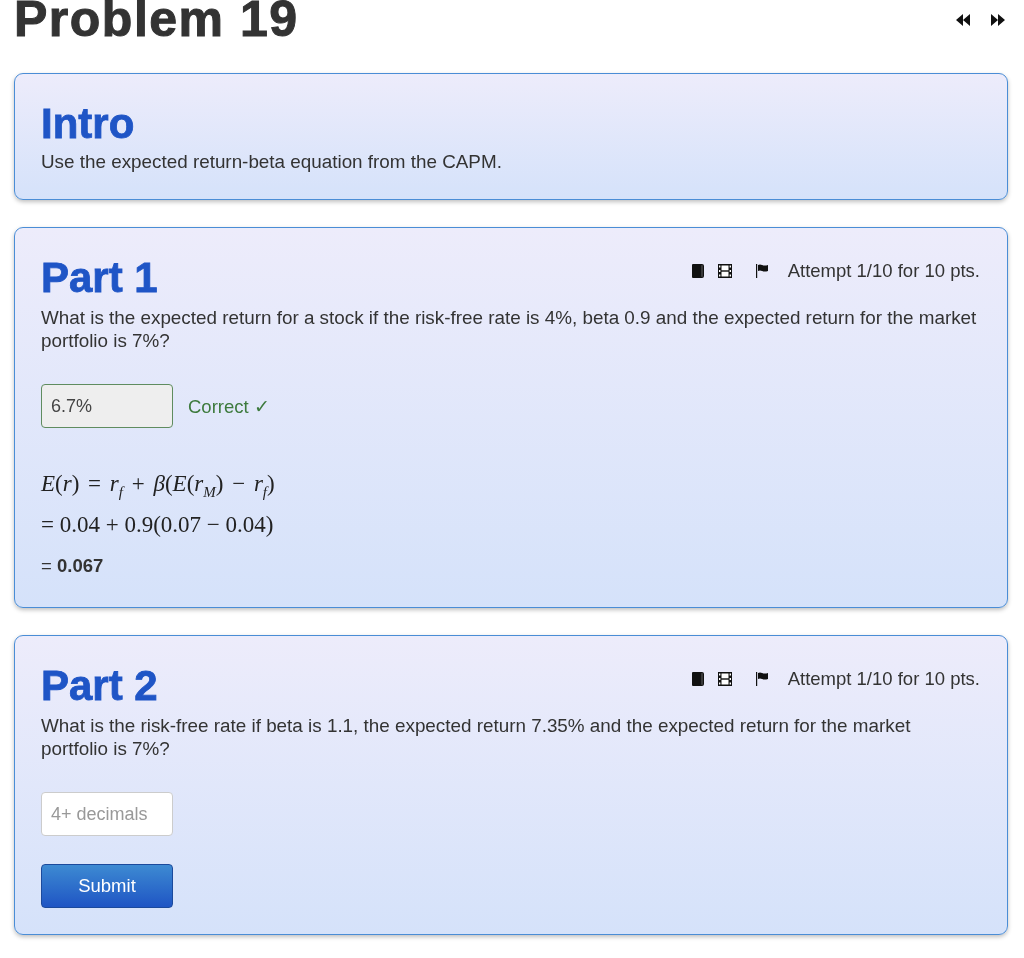 The width and height of the screenshot is (1024, 958). What do you see at coordinates (156, 19) in the screenshot?
I see `page-title: Problem 19` at bounding box center [156, 19].